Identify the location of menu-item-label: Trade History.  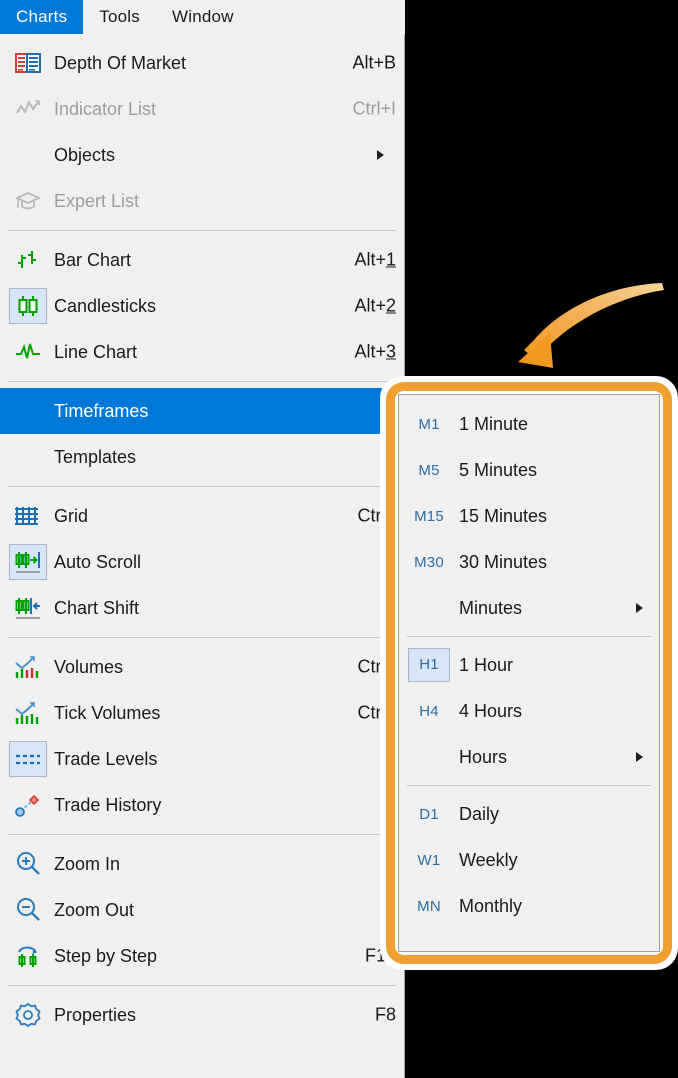
(108, 804).